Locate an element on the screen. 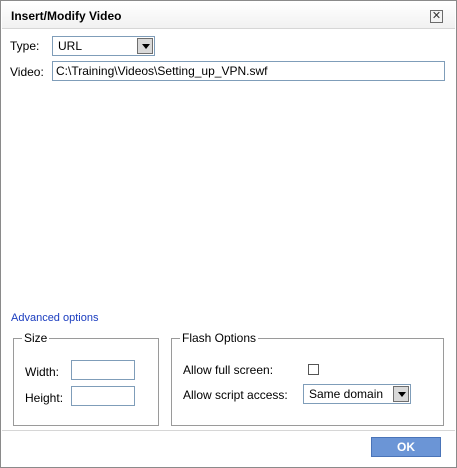  size-legend: Size is located at coordinates (36, 338).